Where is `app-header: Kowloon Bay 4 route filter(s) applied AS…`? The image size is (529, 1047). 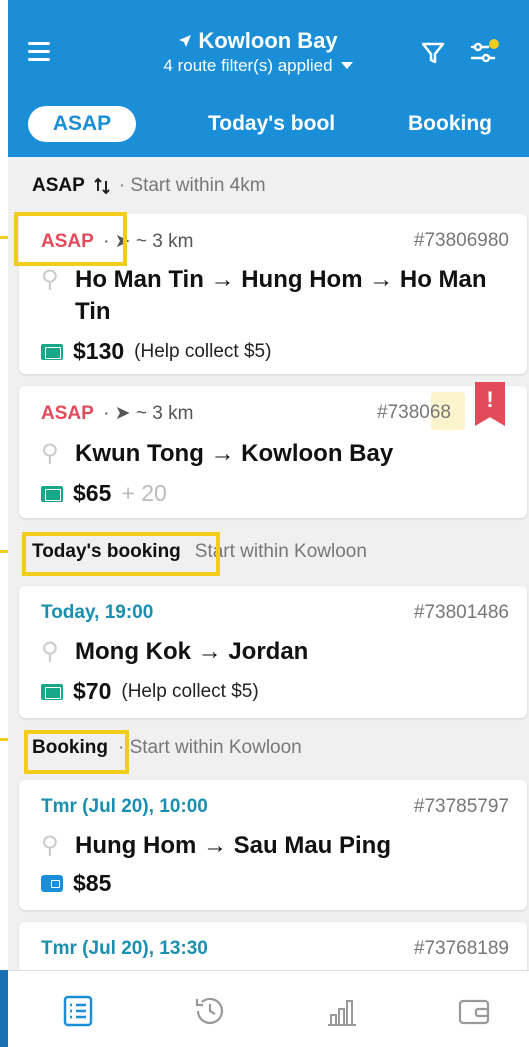 app-header: Kowloon Bay 4 route filter(s) applied AS… is located at coordinates (268, 78).